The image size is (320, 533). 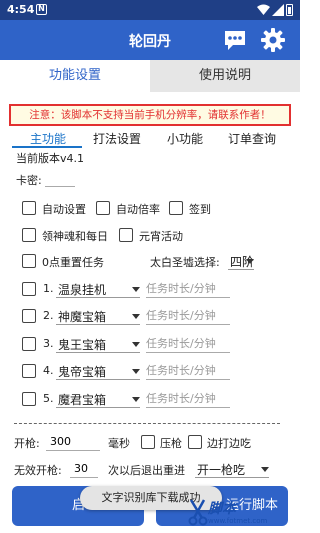 What do you see at coordinates (27, 443) in the screenshot?
I see `fire-label: 开枪:` at bounding box center [27, 443].